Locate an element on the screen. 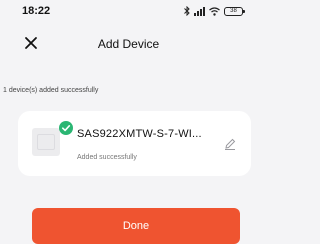 This screenshot has width=320, height=244. page-title: Add Device is located at coordinates (128, 44).